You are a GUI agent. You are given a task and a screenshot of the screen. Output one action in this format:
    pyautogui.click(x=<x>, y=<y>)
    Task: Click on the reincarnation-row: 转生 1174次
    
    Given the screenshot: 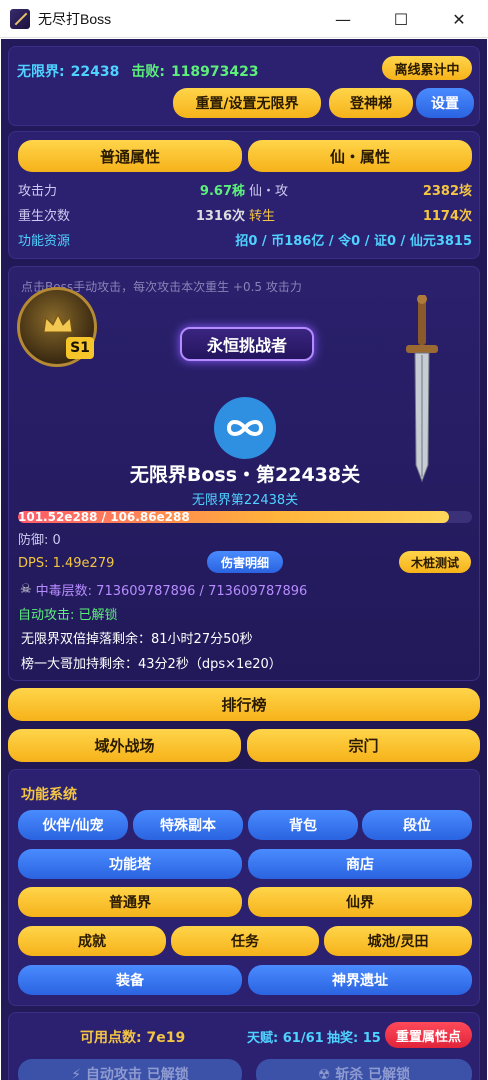 What is the action you would take?
    pyautogui.click(x=360, y=214)
    